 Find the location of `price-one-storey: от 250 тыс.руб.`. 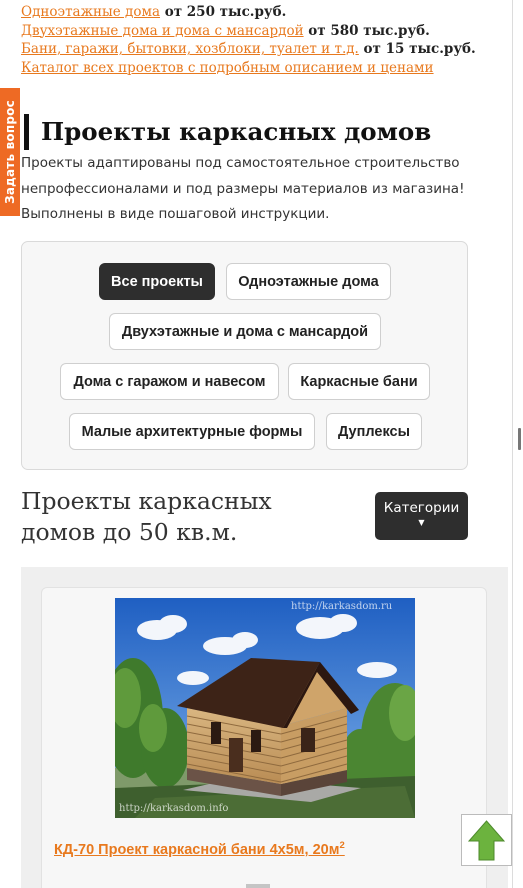

price-one-storey: от 250 тыс.руб. is located at coordinates (223, 12).